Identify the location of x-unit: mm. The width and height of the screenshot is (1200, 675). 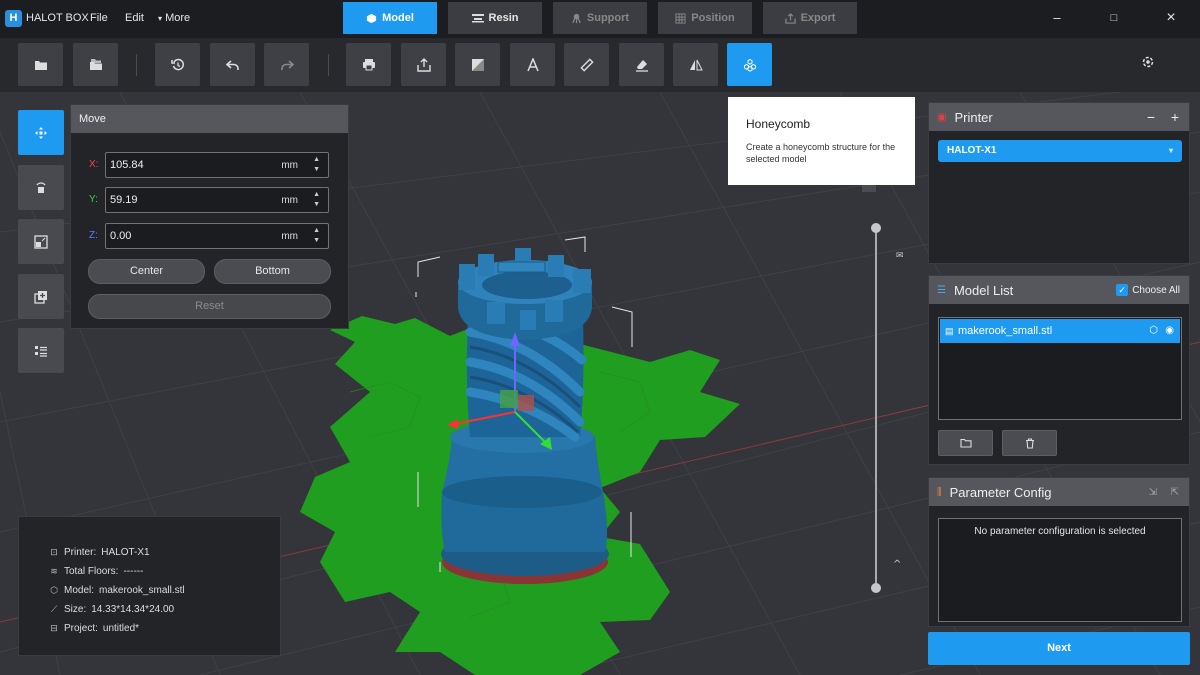
(289, 165).